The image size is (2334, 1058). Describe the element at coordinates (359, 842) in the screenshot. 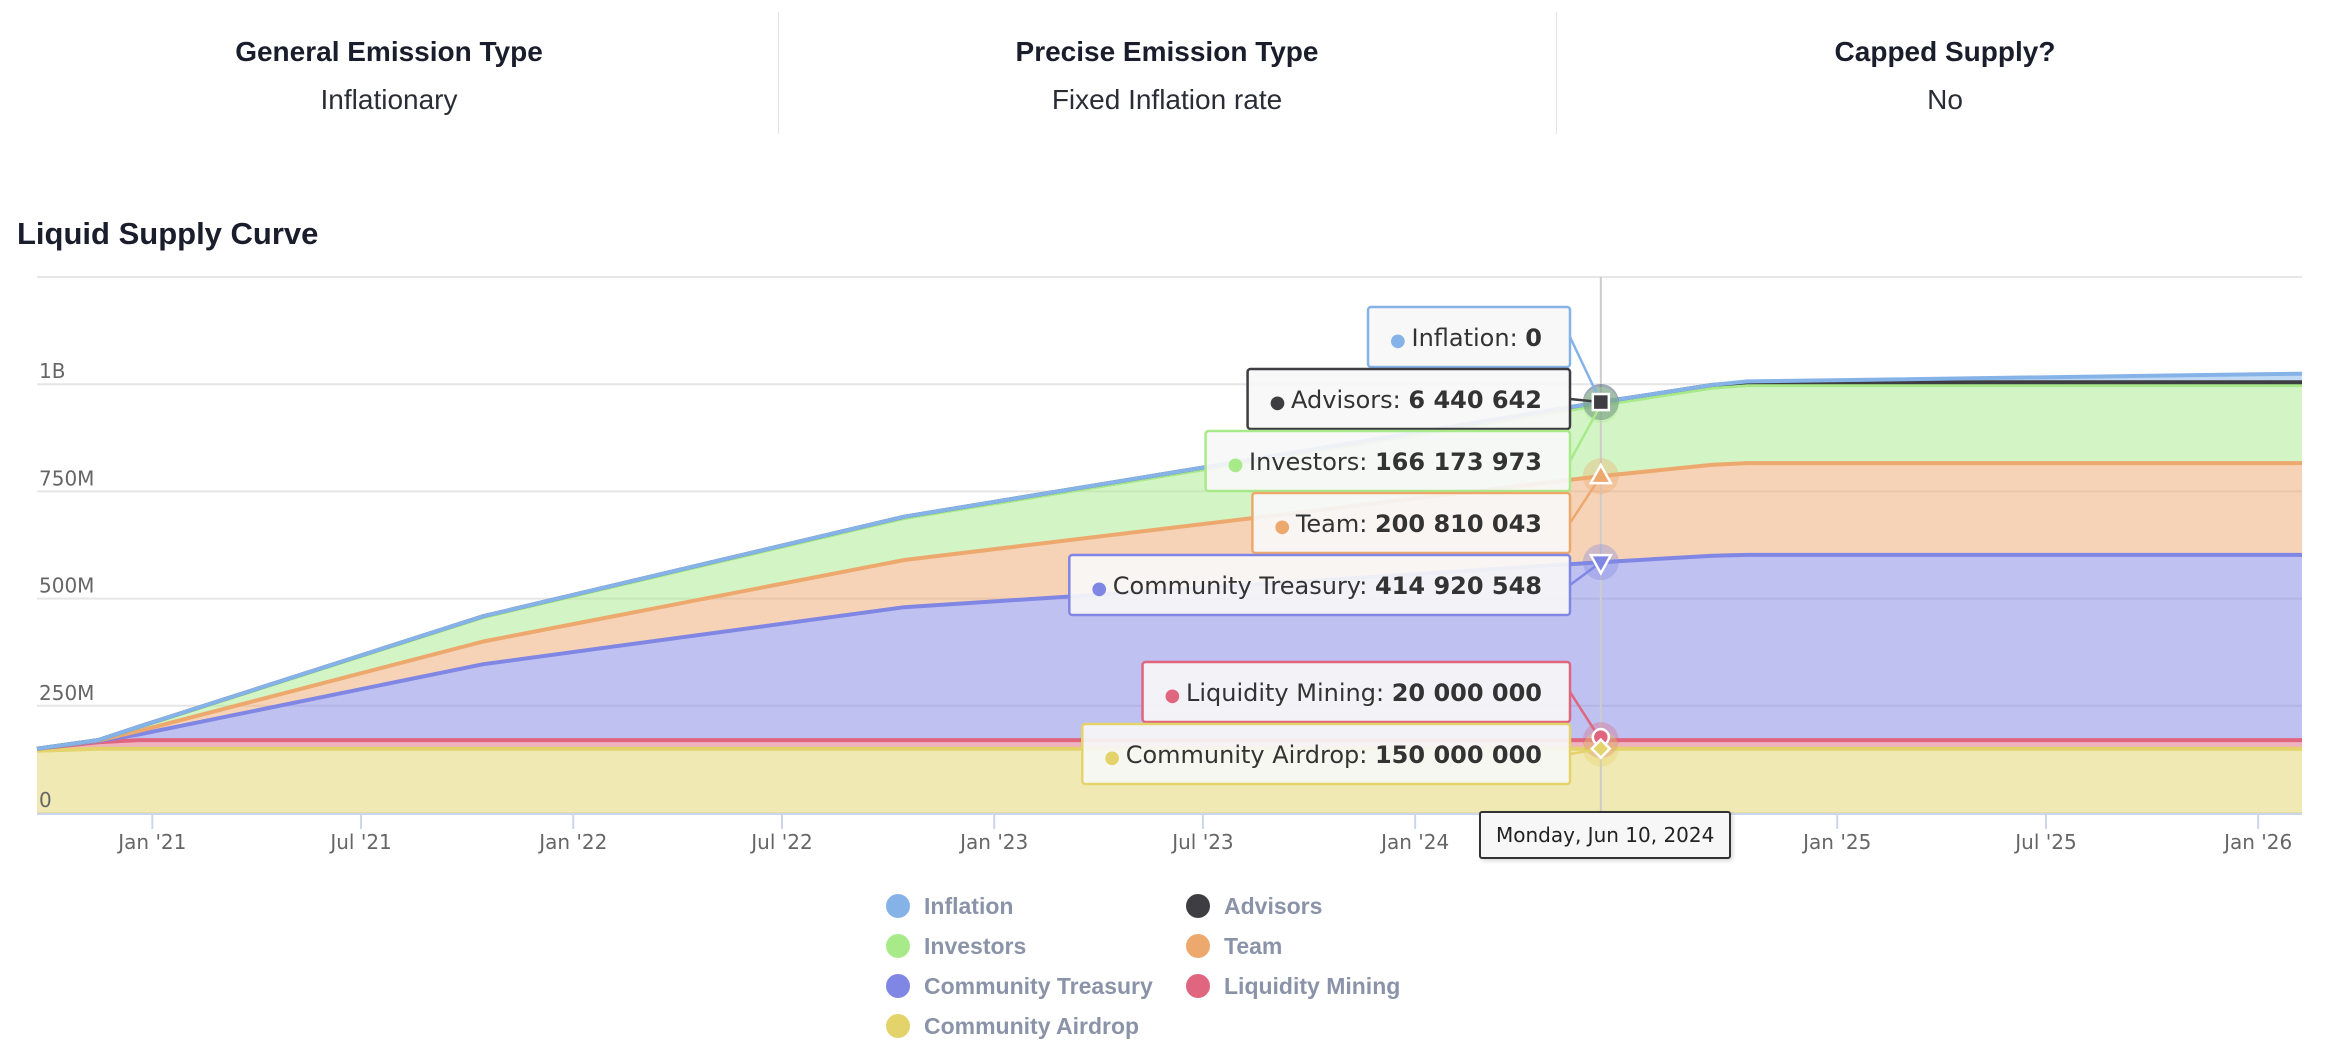

I see `x-tick-label: Jul '21` at that location.